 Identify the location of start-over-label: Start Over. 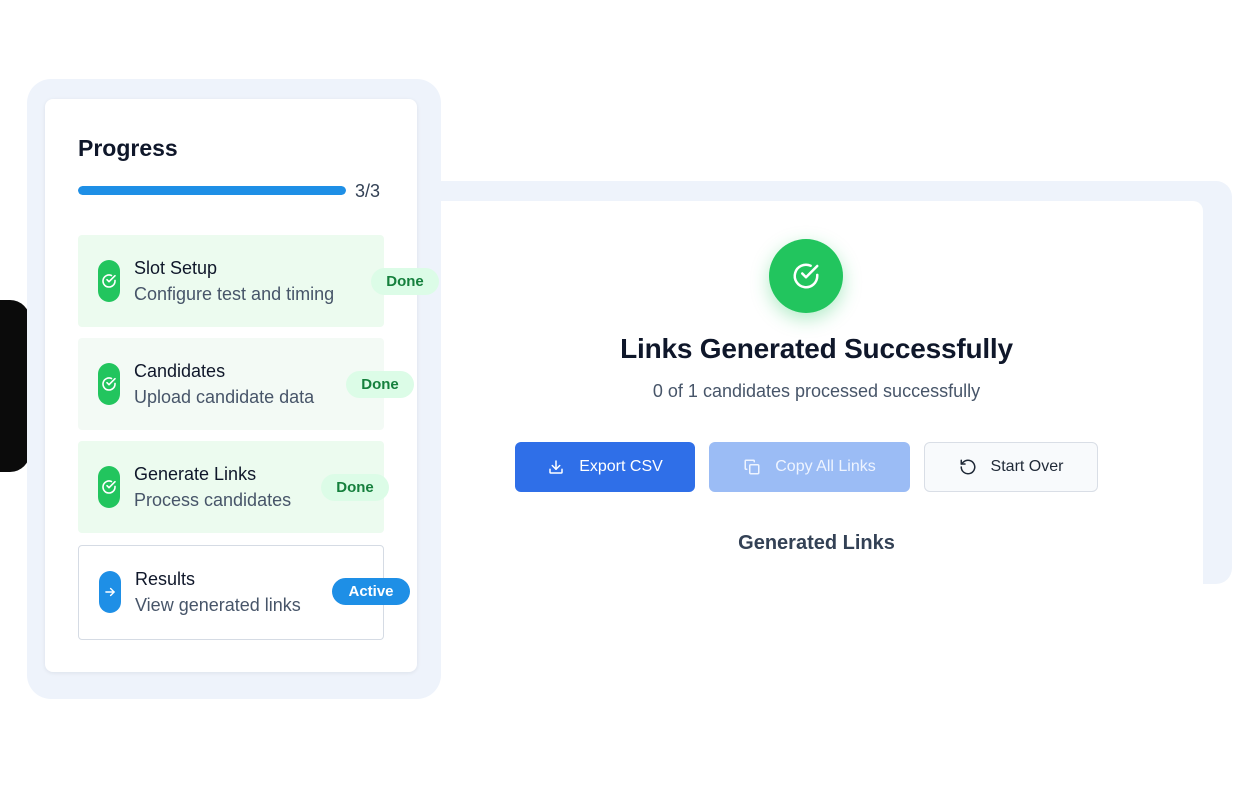
(1027, 466).